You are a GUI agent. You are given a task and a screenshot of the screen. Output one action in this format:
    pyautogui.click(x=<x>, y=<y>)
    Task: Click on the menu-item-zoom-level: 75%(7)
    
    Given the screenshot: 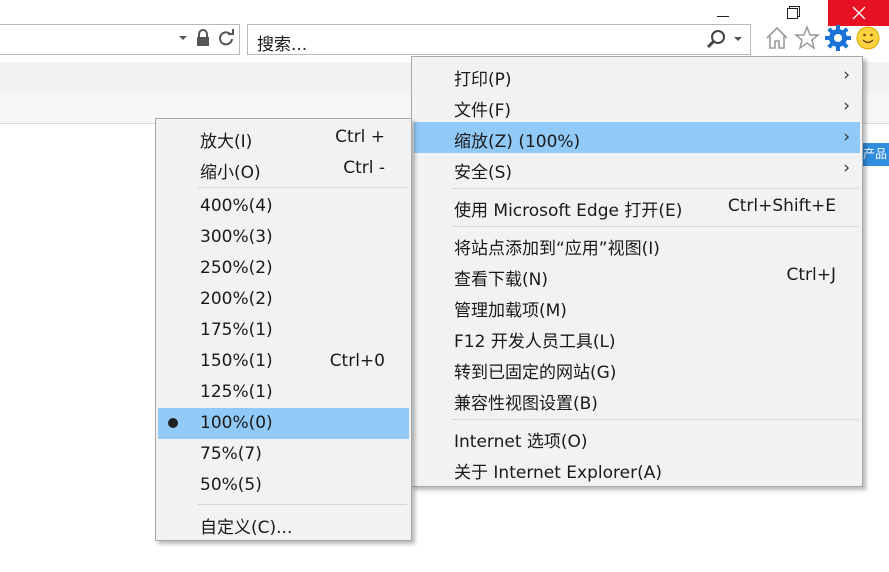 What is the action you would take?
    pyautogui.click(x=283, y=454)
    